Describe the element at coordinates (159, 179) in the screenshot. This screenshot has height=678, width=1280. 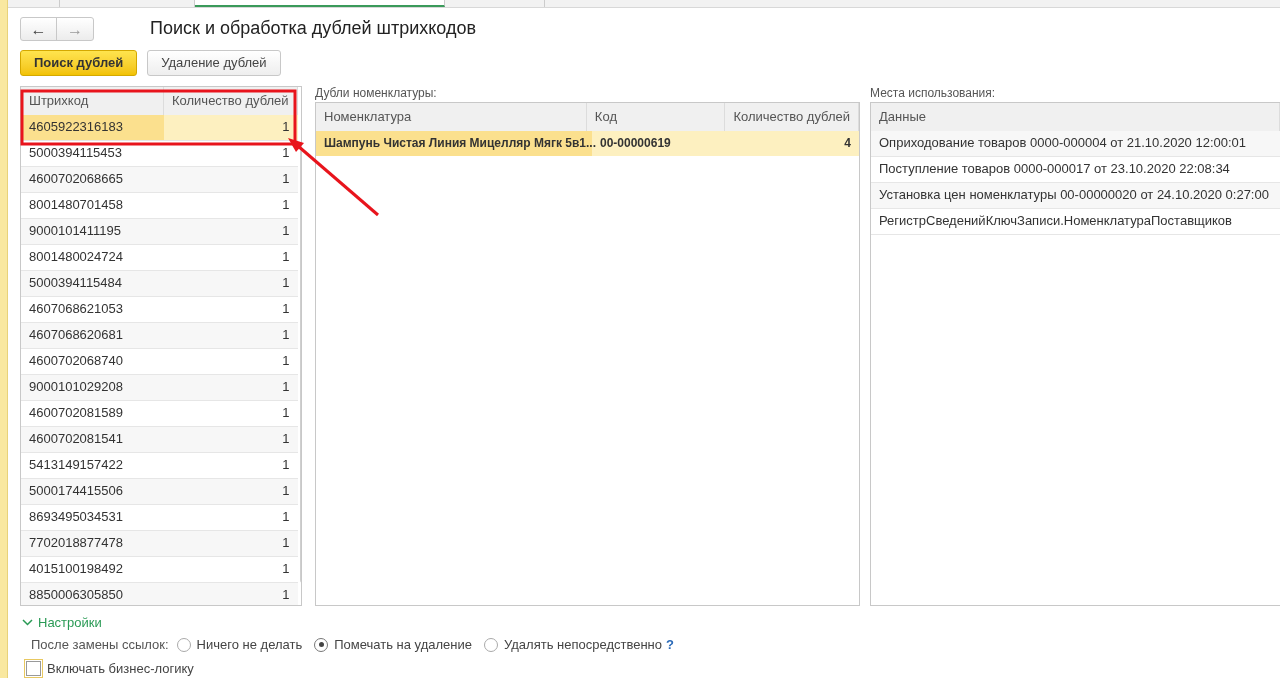
I see `table-row: 4600702068665 1` at that location.